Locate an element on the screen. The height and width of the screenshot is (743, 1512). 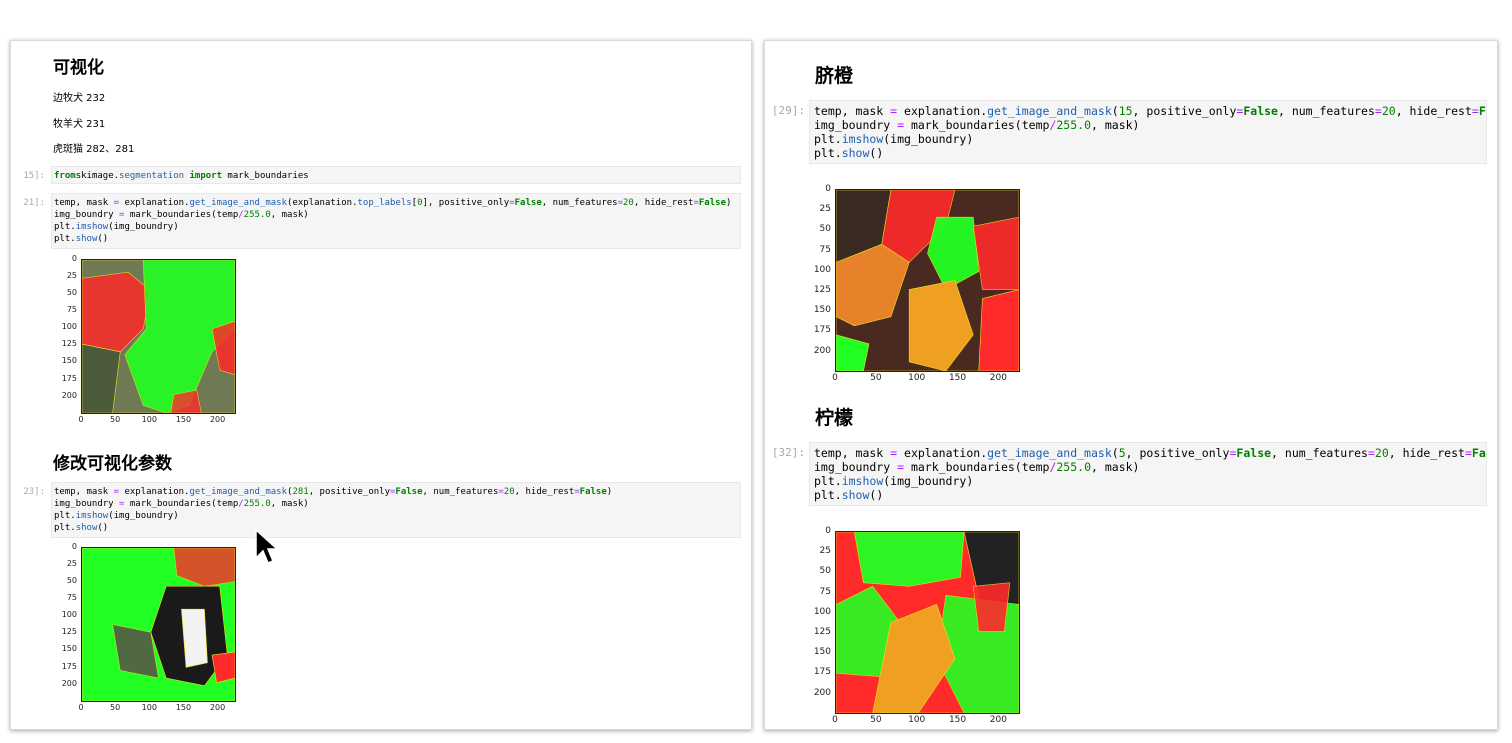
heading-lemon: 柠檬 is located at coordinates (834, 418).